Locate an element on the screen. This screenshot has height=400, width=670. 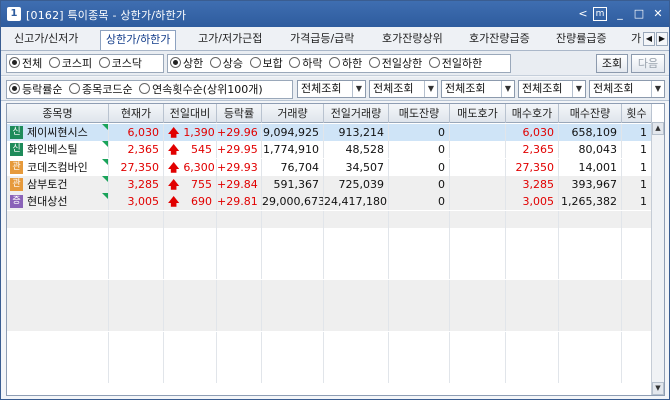
col-sell-qty: 매도잔량 is located at coordinates (419, 113).